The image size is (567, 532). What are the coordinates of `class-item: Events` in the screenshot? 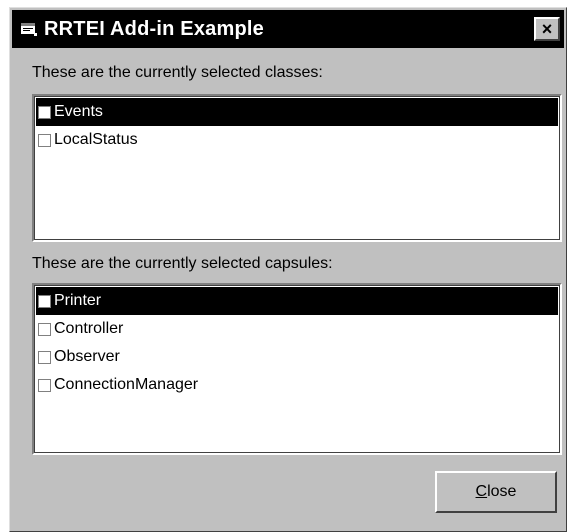 It's located at (297, 112).